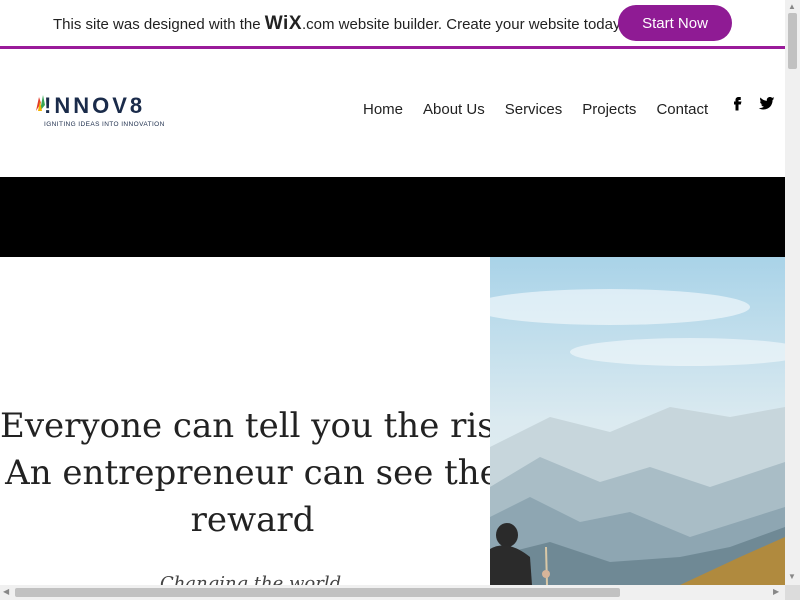 The width and height of the screenshot is (800, 600). Describe the element at coordinates (454, 109) in the screenshot. I see `nav-about-us: About Us` at that location.